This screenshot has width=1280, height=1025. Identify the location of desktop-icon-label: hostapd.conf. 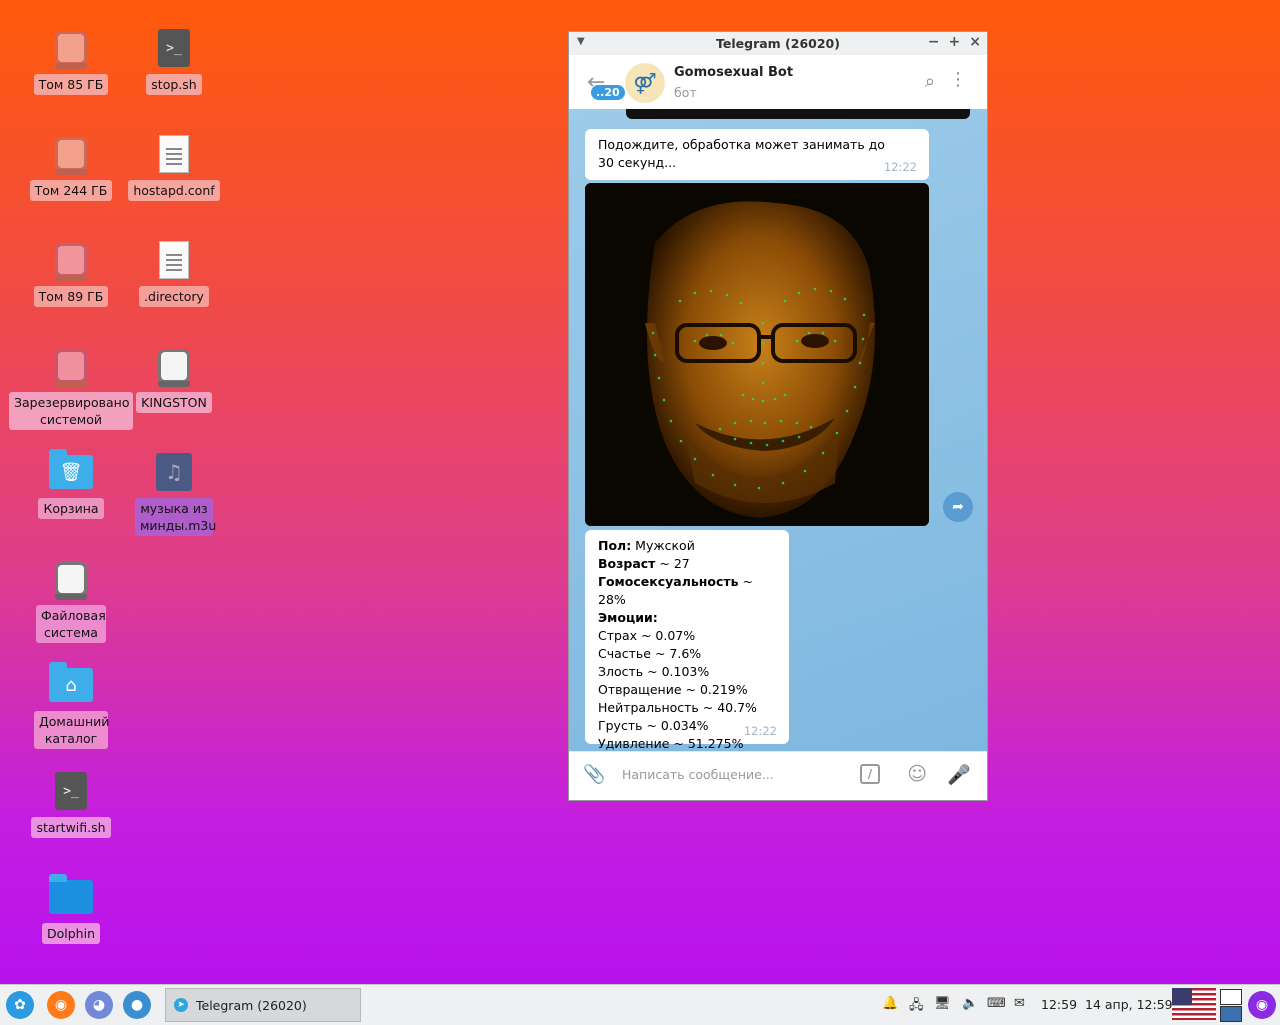
(174, 190).